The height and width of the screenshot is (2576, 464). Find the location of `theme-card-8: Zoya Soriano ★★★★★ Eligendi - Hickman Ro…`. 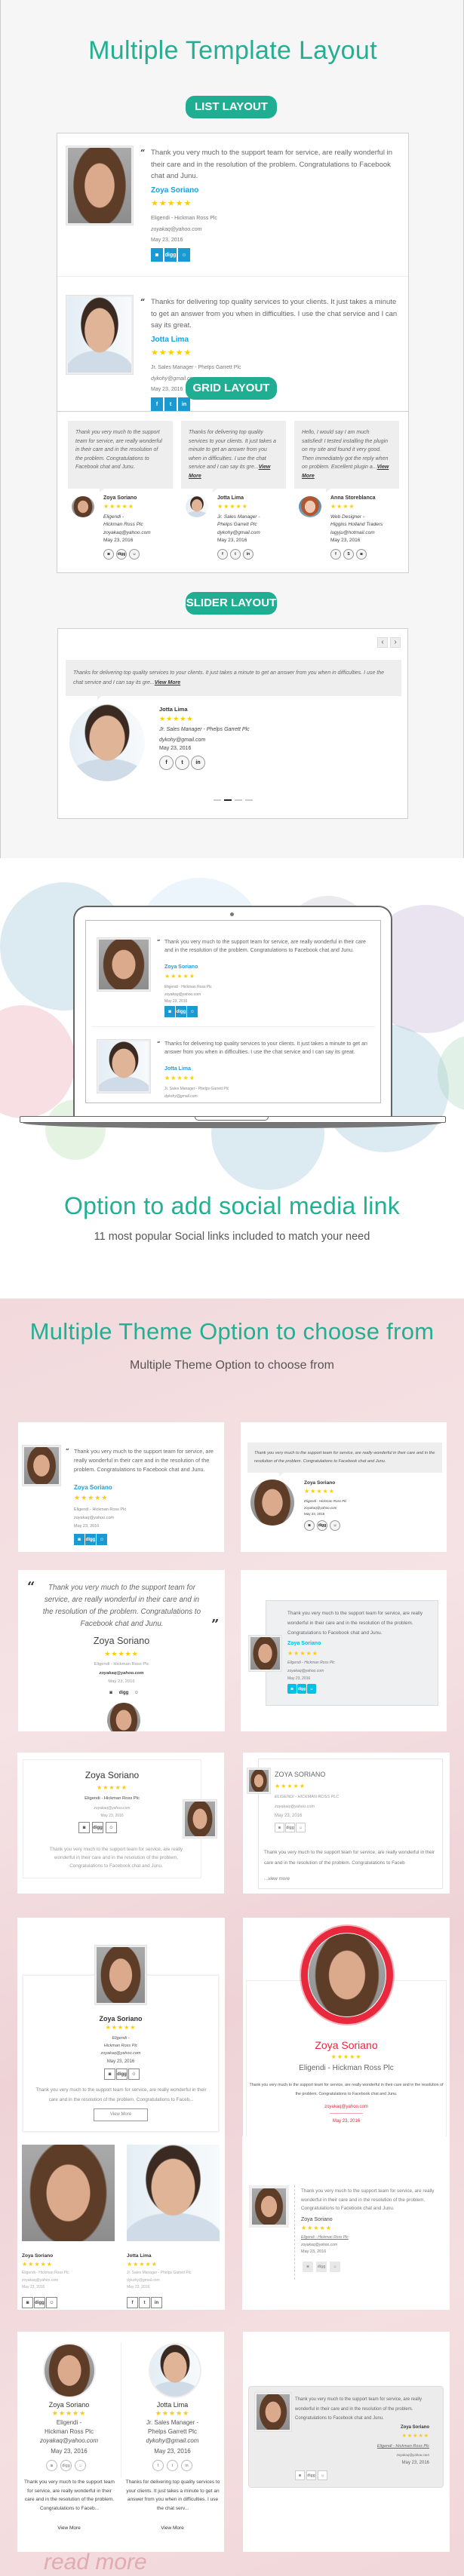

theme-card-8: Zoya Soriano ★★★★★ Eligendi - Hickman Ro… is located at coordinates (346, 2044).